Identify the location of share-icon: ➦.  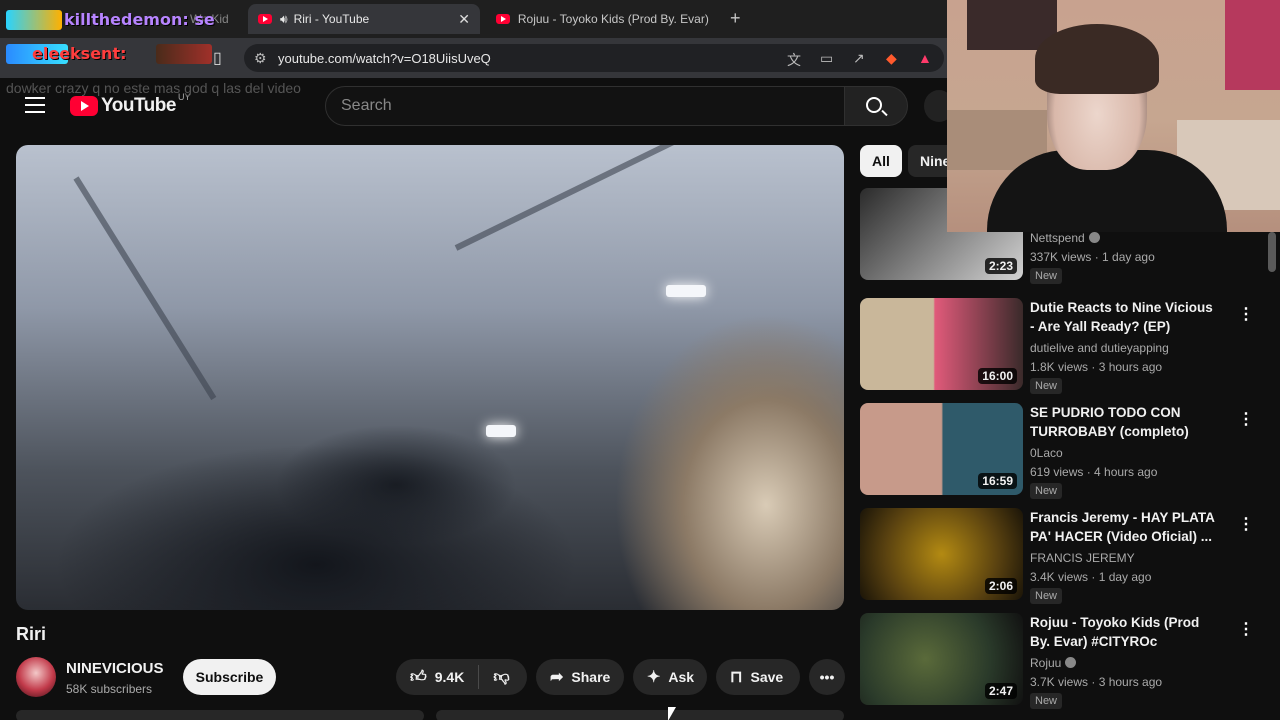
(557, 677).